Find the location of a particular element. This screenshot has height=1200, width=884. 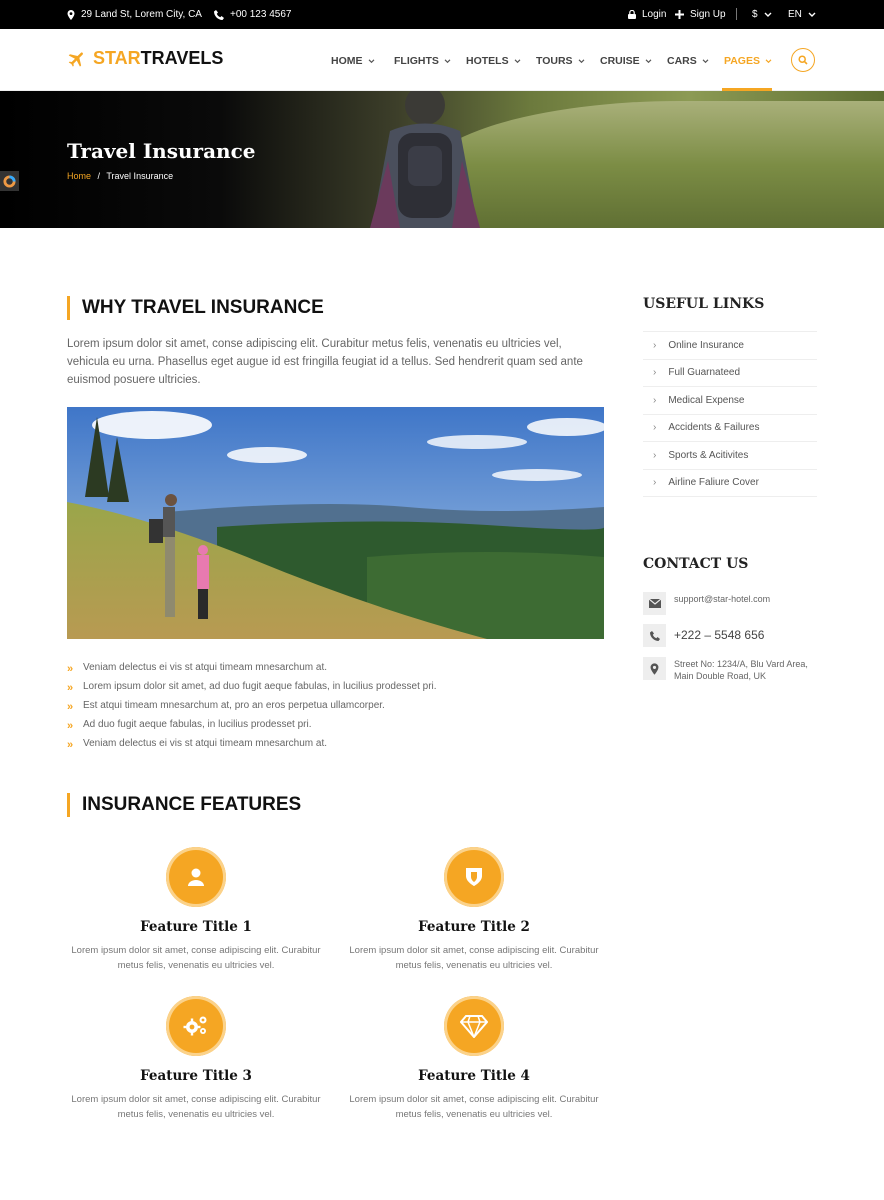

search-icon is located at coordinates (803, 60).